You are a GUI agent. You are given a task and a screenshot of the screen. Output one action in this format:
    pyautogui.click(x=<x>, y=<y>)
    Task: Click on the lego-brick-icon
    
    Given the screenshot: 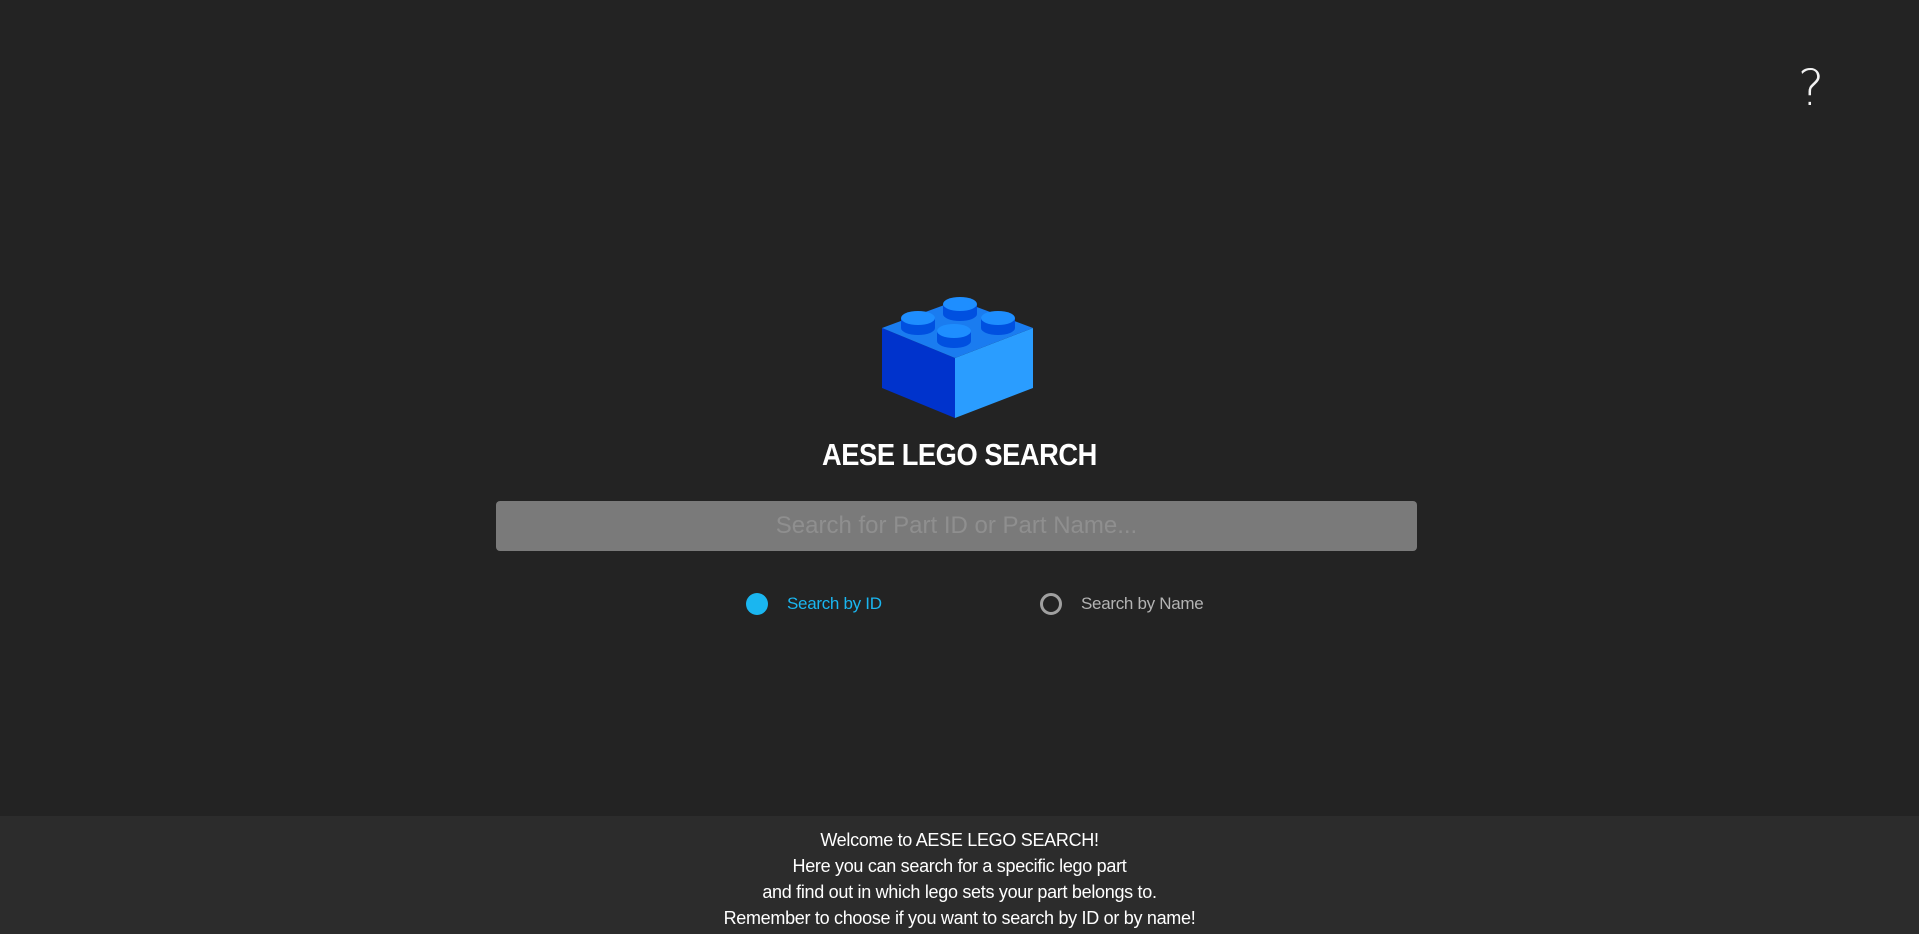 What is the action you would take?
    pyautogui.click(x=957, y=357)
    